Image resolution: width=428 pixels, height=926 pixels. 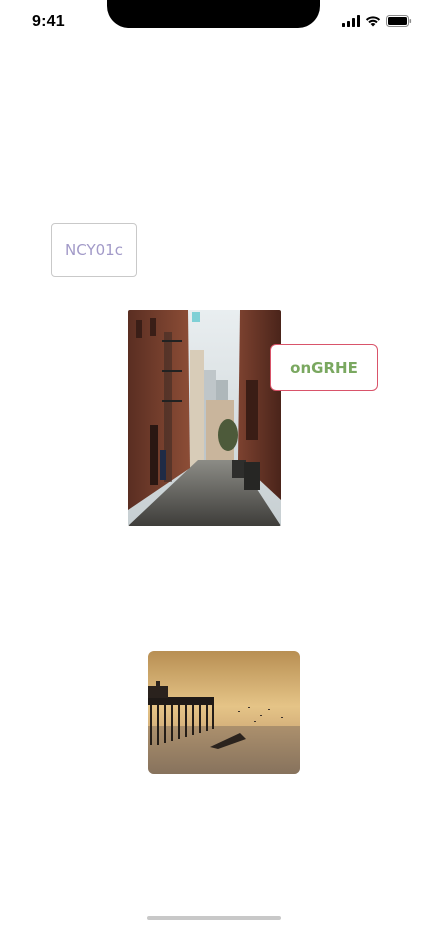 I want to click on ongrhe-button: onGRHE, so click(x=324, y=367).